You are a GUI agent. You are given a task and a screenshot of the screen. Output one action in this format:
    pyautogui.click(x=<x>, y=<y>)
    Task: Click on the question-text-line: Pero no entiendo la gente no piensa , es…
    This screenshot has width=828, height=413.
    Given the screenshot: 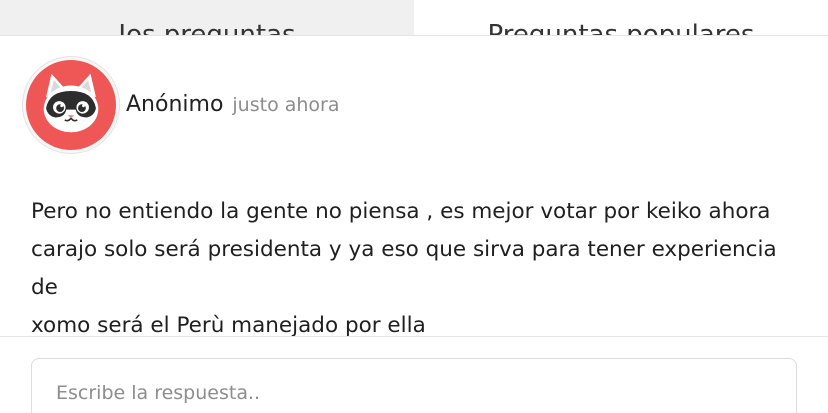 What is the action you would take?
    pyautogui.click(x=401, y=211)
    